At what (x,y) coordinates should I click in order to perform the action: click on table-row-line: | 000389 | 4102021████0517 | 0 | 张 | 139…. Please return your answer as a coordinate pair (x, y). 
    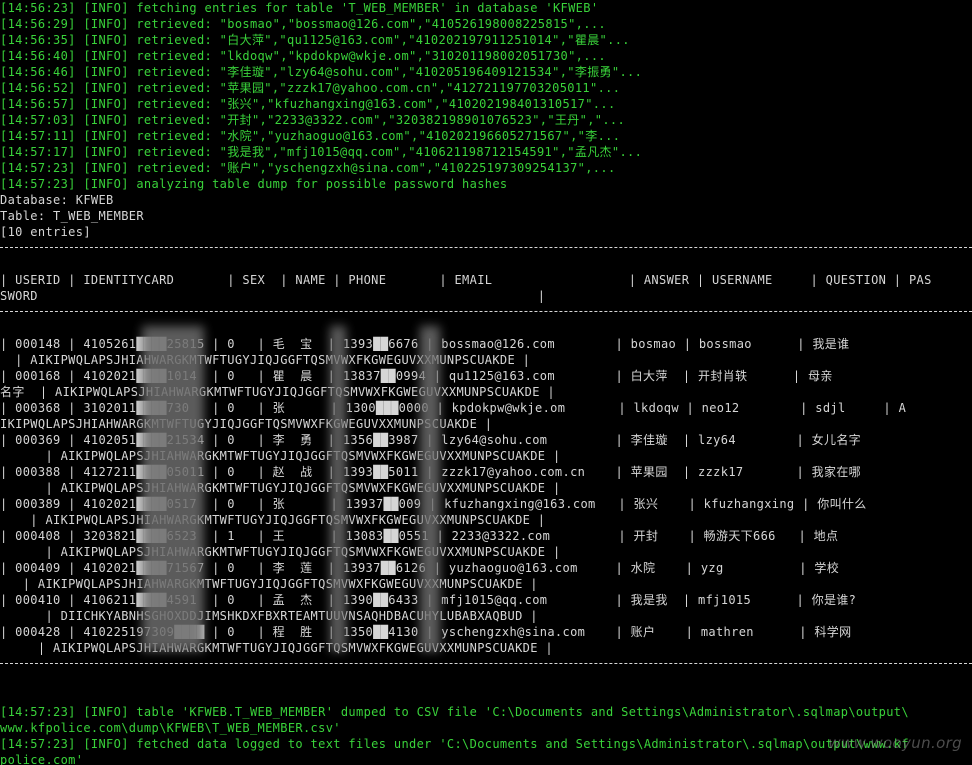
    Looking at the image, I should click on (433, 504).